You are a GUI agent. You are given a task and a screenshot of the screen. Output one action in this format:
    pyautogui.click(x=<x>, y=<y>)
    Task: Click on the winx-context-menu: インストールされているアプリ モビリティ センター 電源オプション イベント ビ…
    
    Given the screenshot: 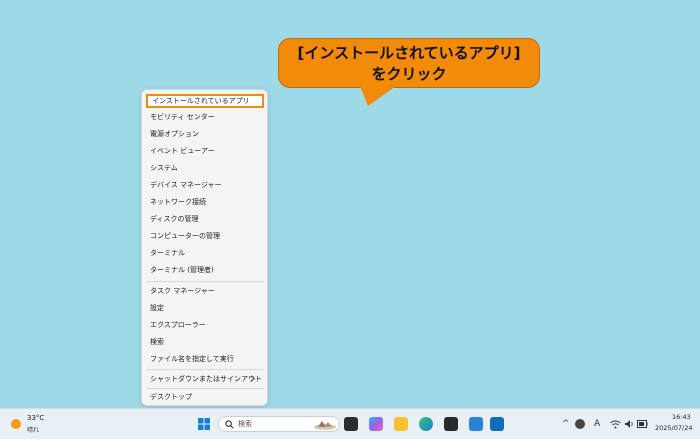 What is the action you would take?
    pyautogui.click(x=204, y=247)
    